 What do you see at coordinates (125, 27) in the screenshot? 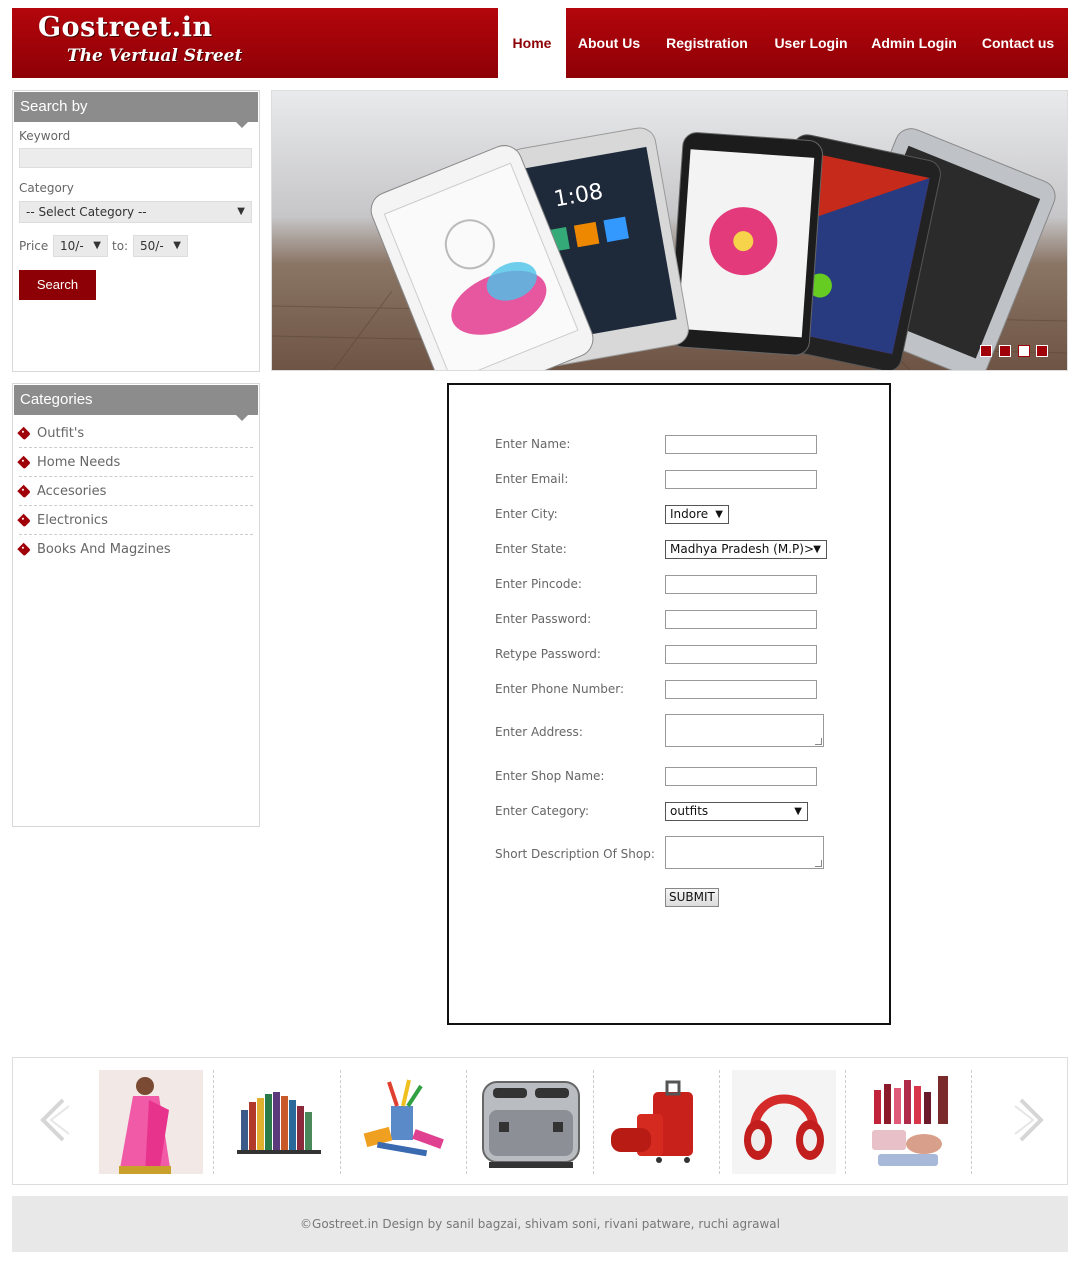
I see `logo-name: Gostreet.in` at bounding box center [125, 27].